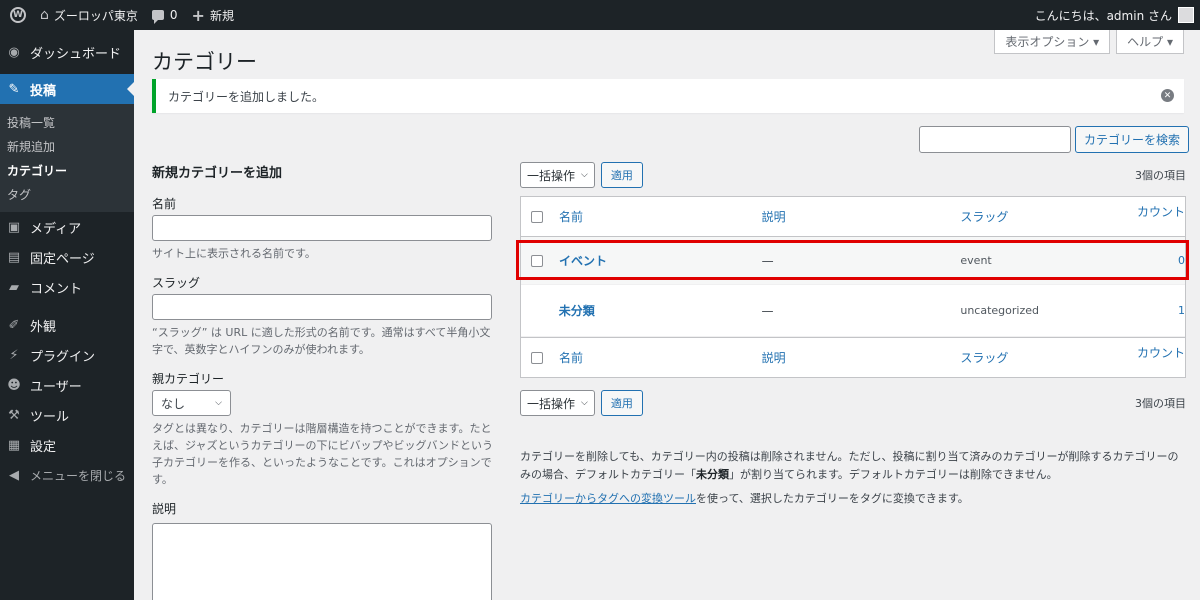 The width and height of the screenshot is (1200, 600). What do you see at coordinates (1155, 310) in the screenshot?
I see `row-count-link: 1` at bounding box center [1155, 310].